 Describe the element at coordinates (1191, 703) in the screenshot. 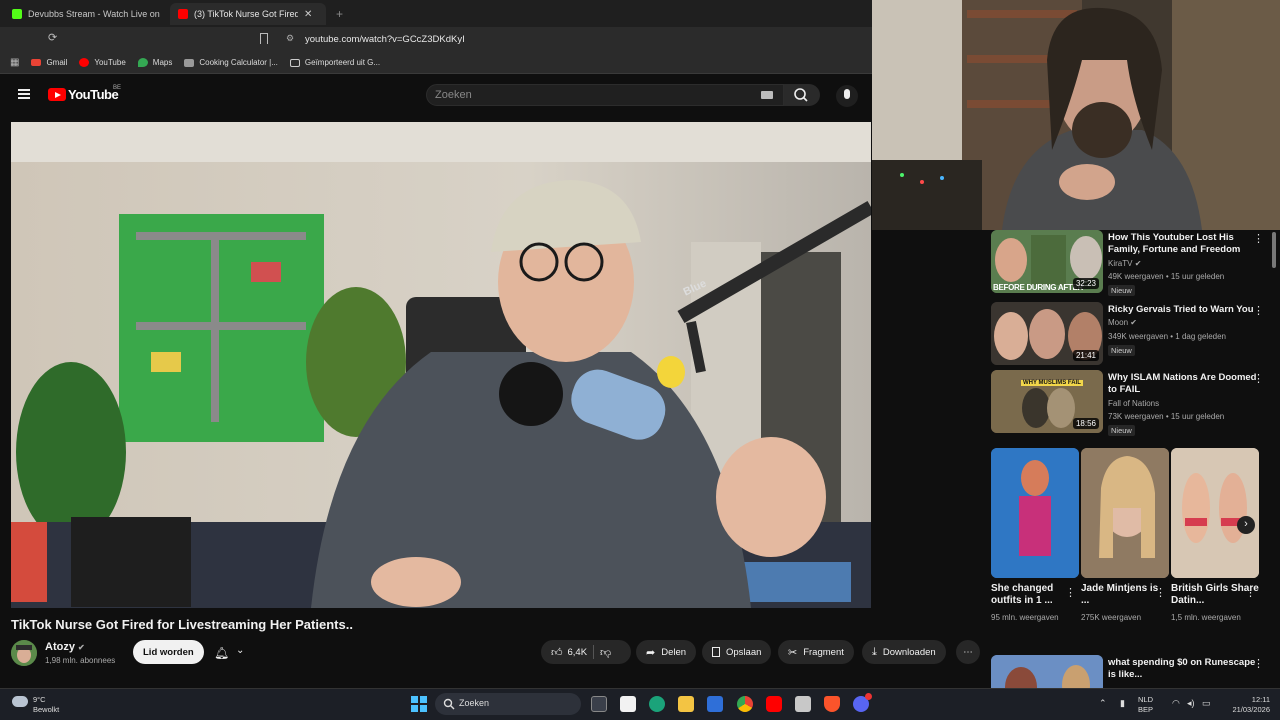

I see `volume-icon: ◂)` at that location.